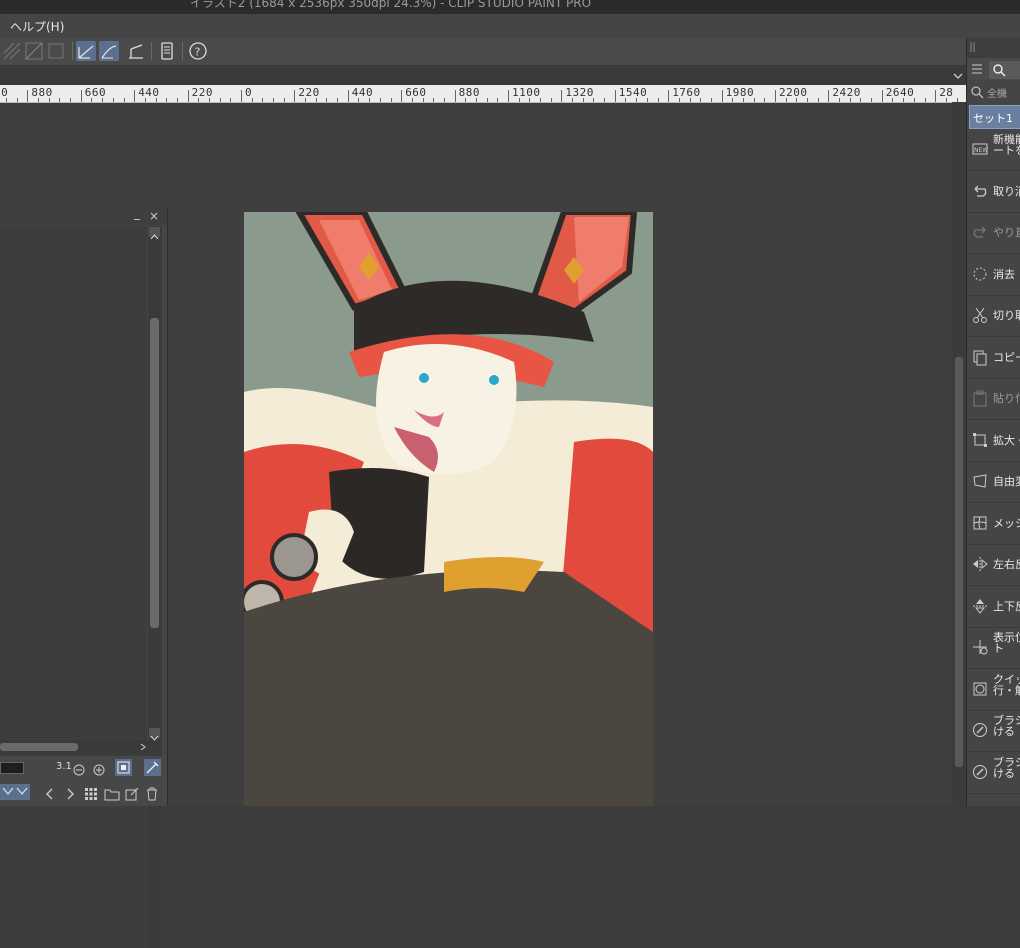 This screenshot has height=948, width=1020. What do you see at coordinates (993, 607) in the screenshot?
I see `command-flip-vertical: 上下反` at bounding box center [993, 607].